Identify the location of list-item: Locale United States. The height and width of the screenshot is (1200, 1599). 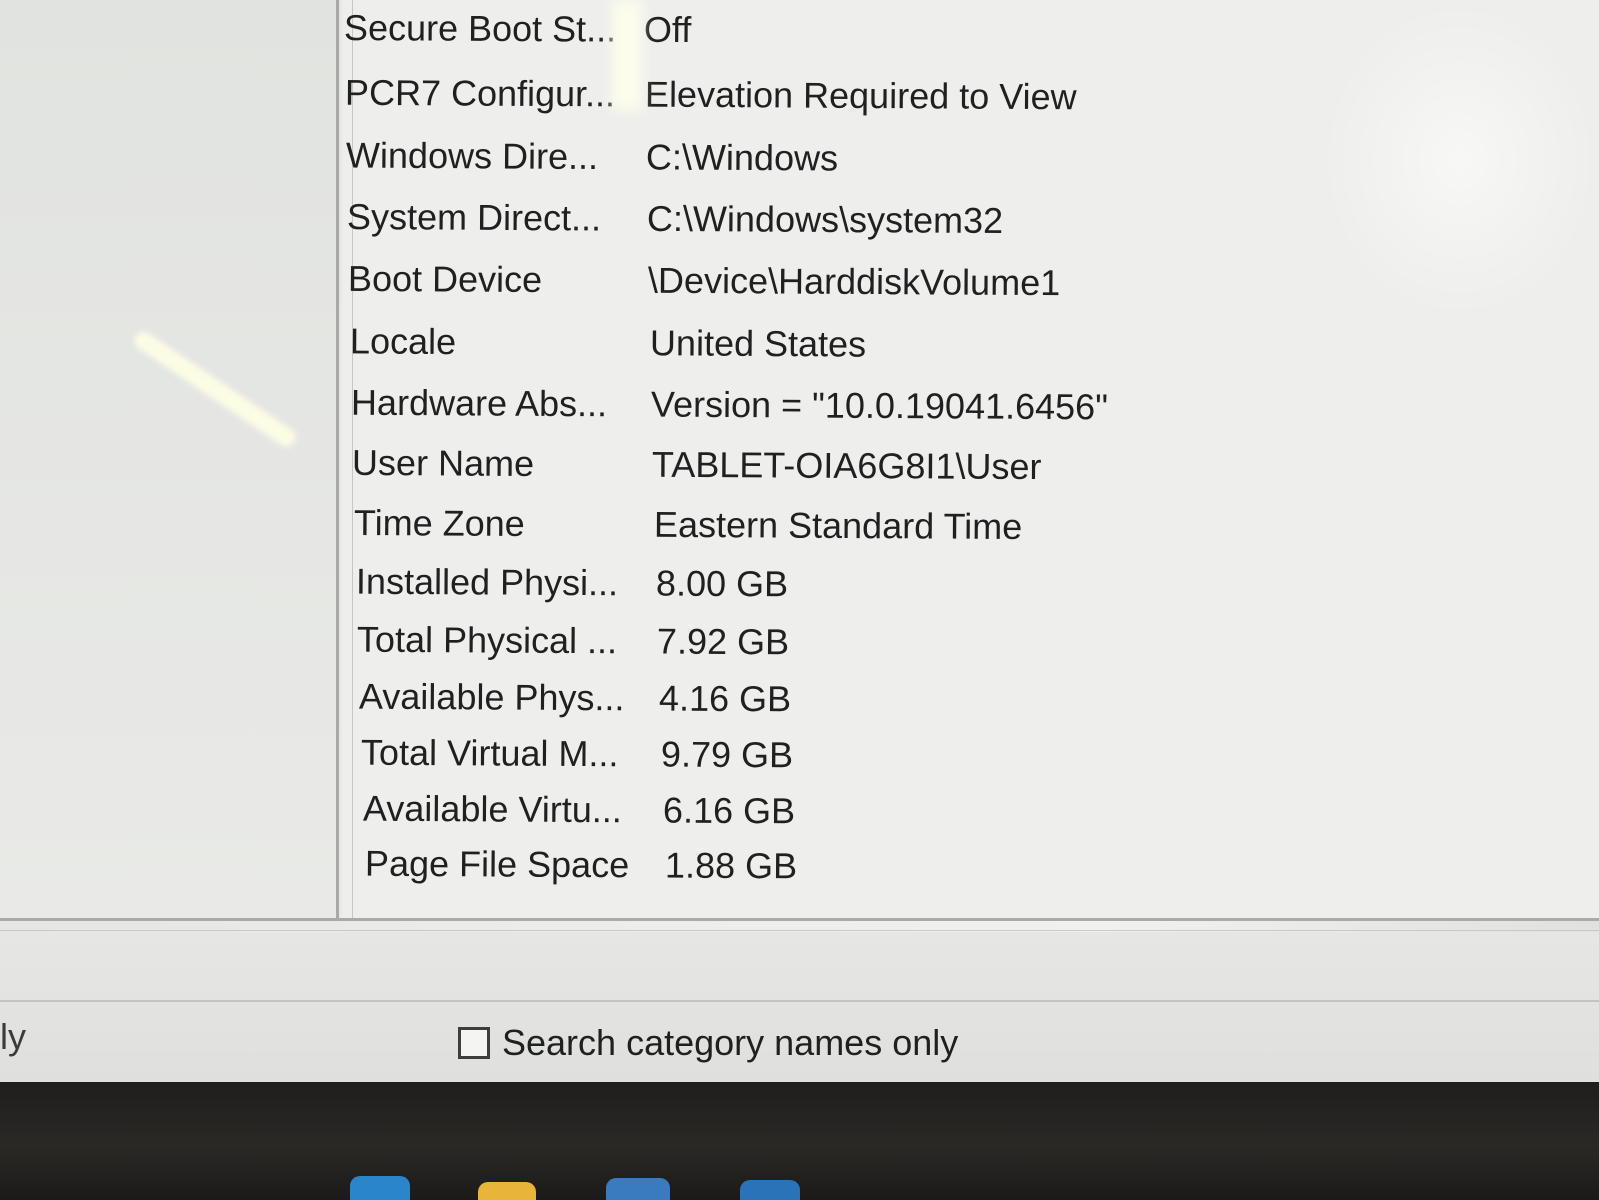
(608, 342).